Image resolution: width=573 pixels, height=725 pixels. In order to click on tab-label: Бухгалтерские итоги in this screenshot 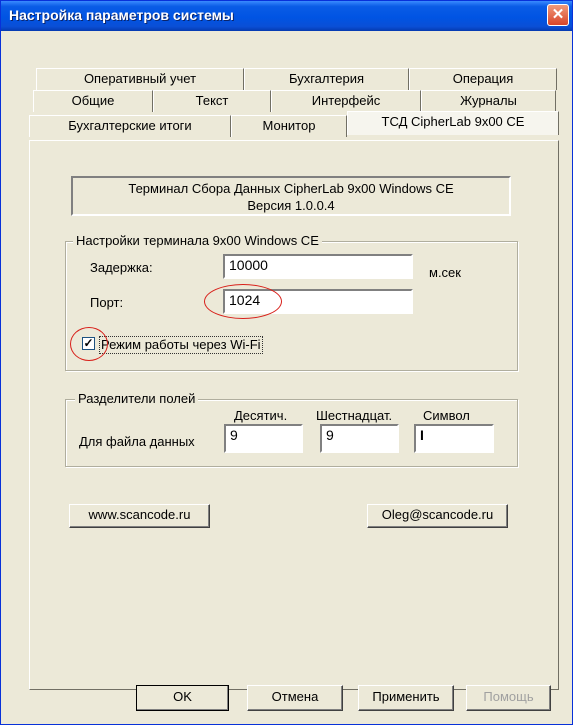, I will do `click(130, 125)`.